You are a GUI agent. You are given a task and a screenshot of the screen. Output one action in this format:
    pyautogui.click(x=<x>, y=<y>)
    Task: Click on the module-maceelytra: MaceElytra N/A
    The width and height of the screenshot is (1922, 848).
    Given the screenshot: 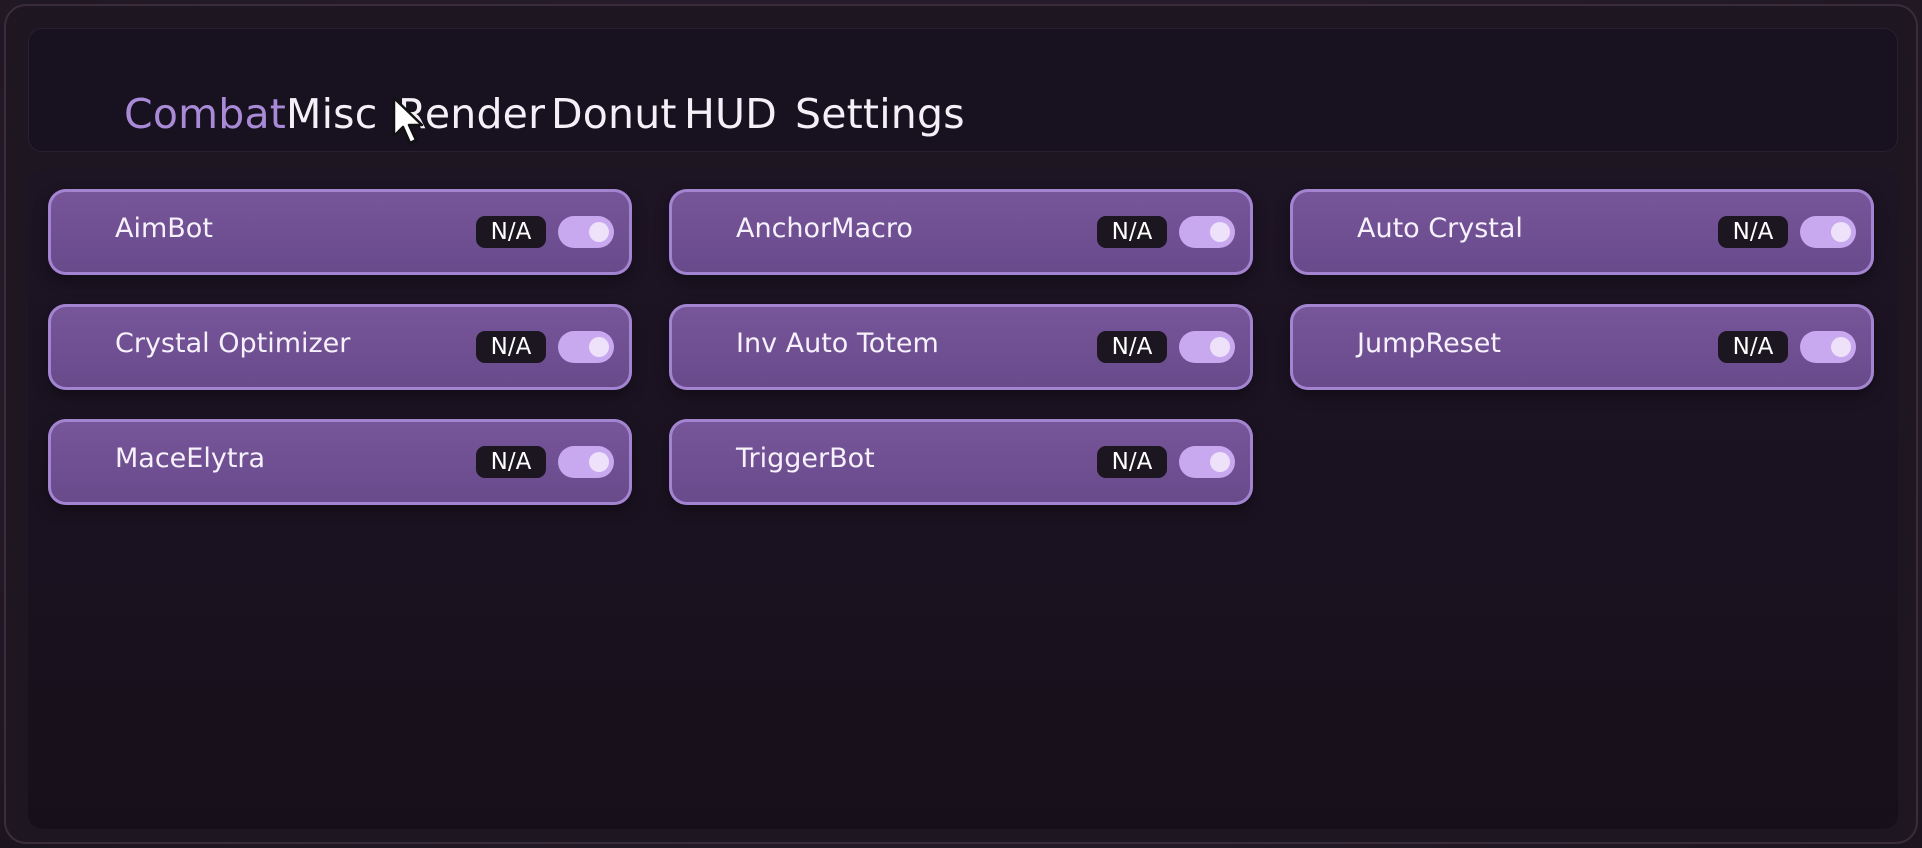 What is the action you would take?
    pyautogui.click(x=340, y=462)
    